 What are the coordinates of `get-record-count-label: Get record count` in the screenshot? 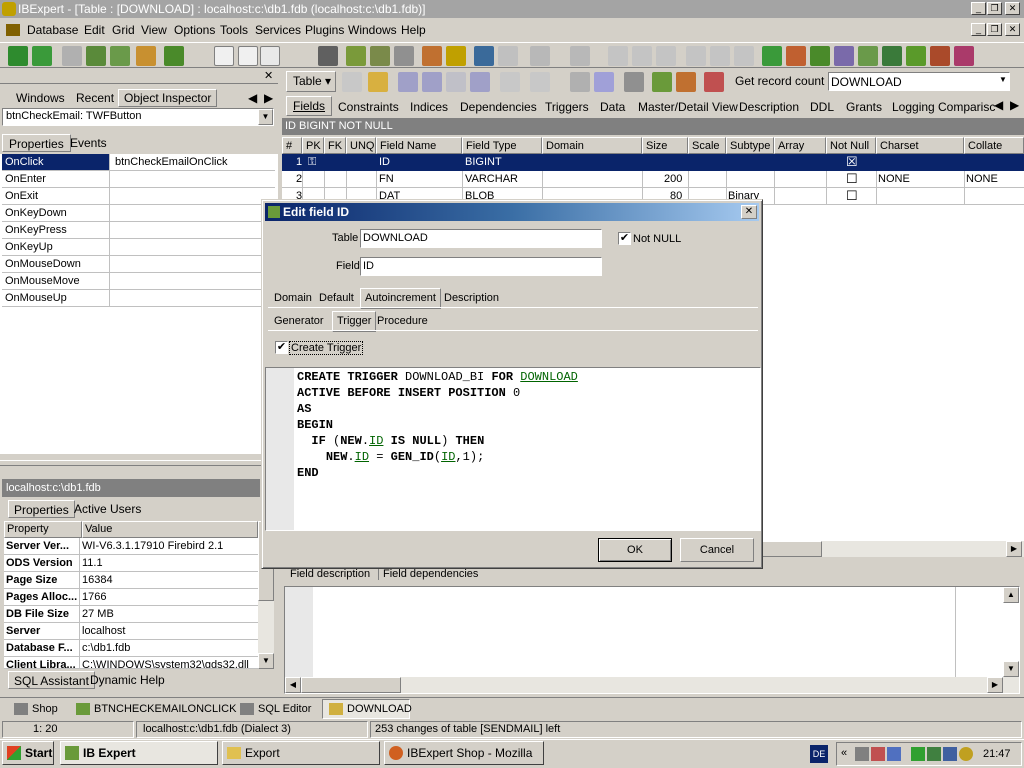 It's located at (779, 81).